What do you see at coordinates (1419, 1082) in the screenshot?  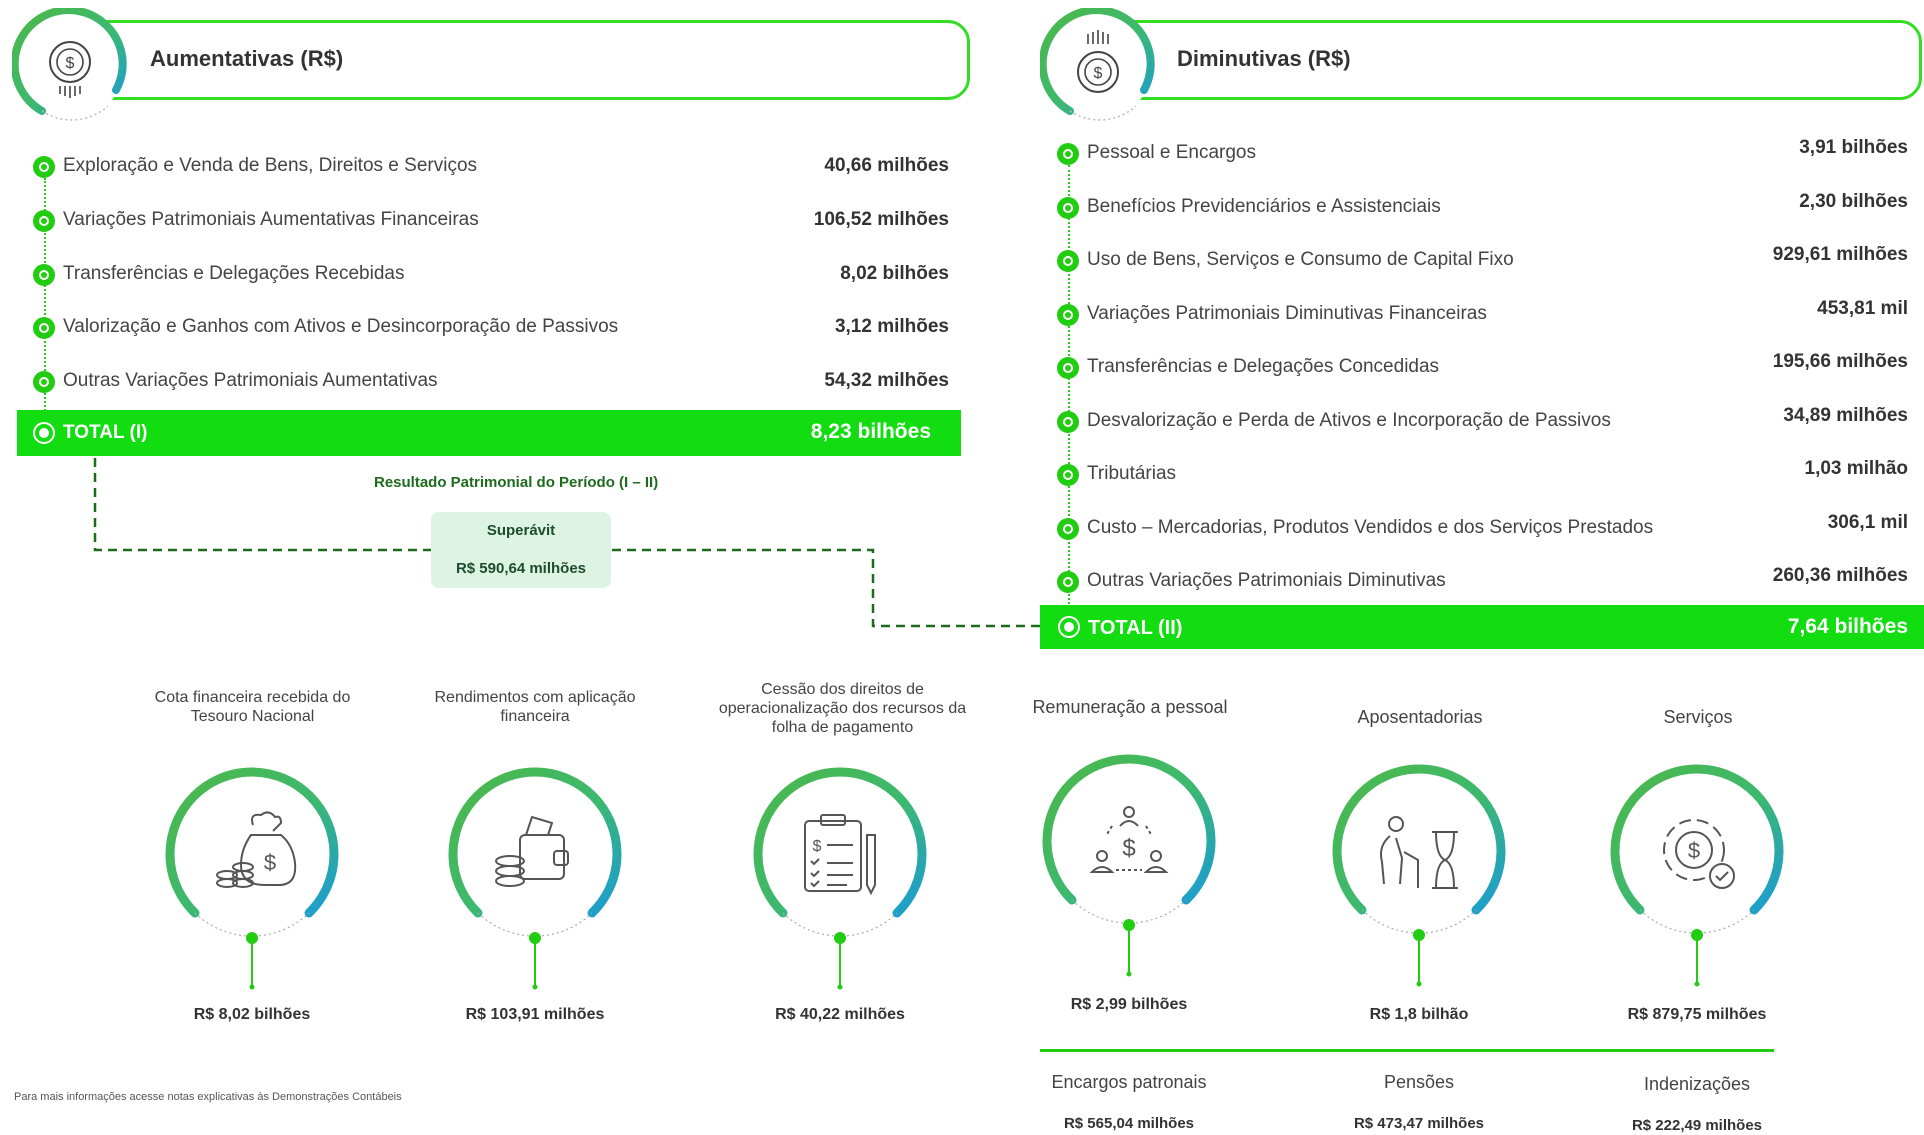 I see `sub-despesa-label: Pensões` at bounding box center [1419, 1082].